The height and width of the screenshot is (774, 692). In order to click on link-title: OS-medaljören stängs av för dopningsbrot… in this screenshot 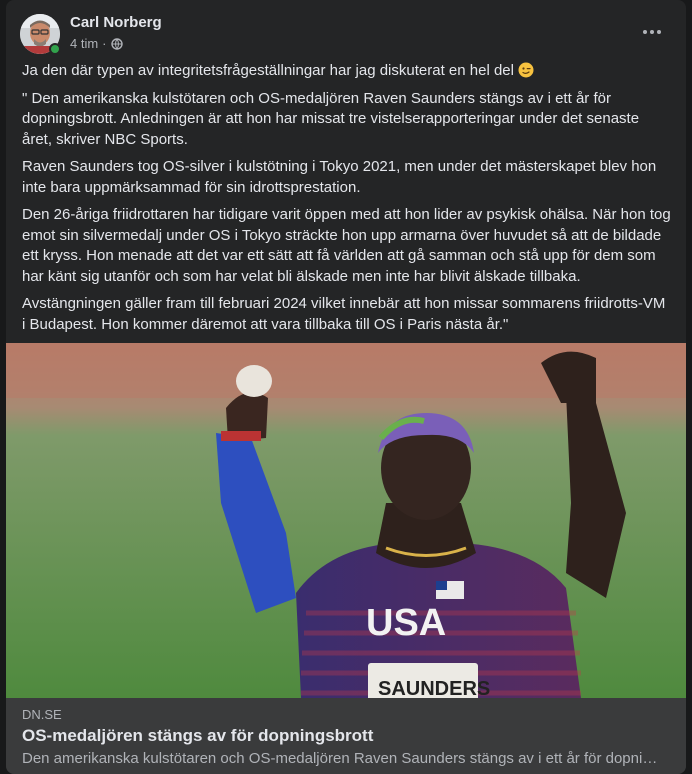, I will do `click(197, 736)`.